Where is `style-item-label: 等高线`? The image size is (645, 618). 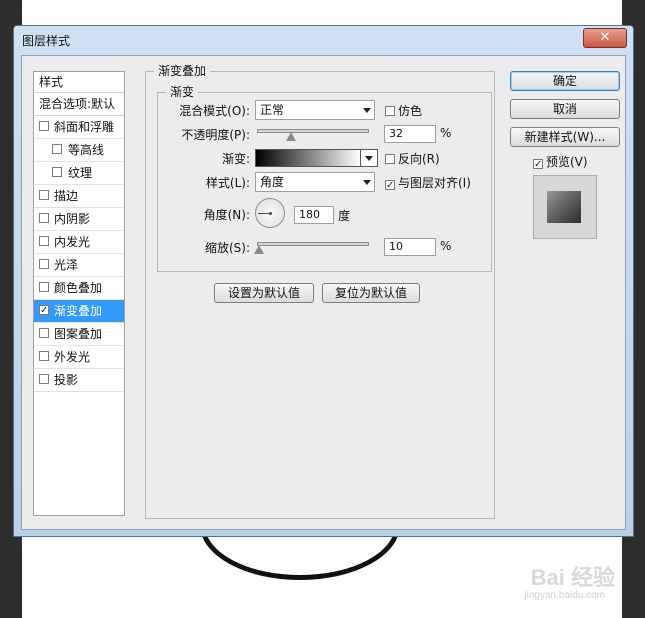 style-item-label: 等高线 is located at coordinates (86, 150).